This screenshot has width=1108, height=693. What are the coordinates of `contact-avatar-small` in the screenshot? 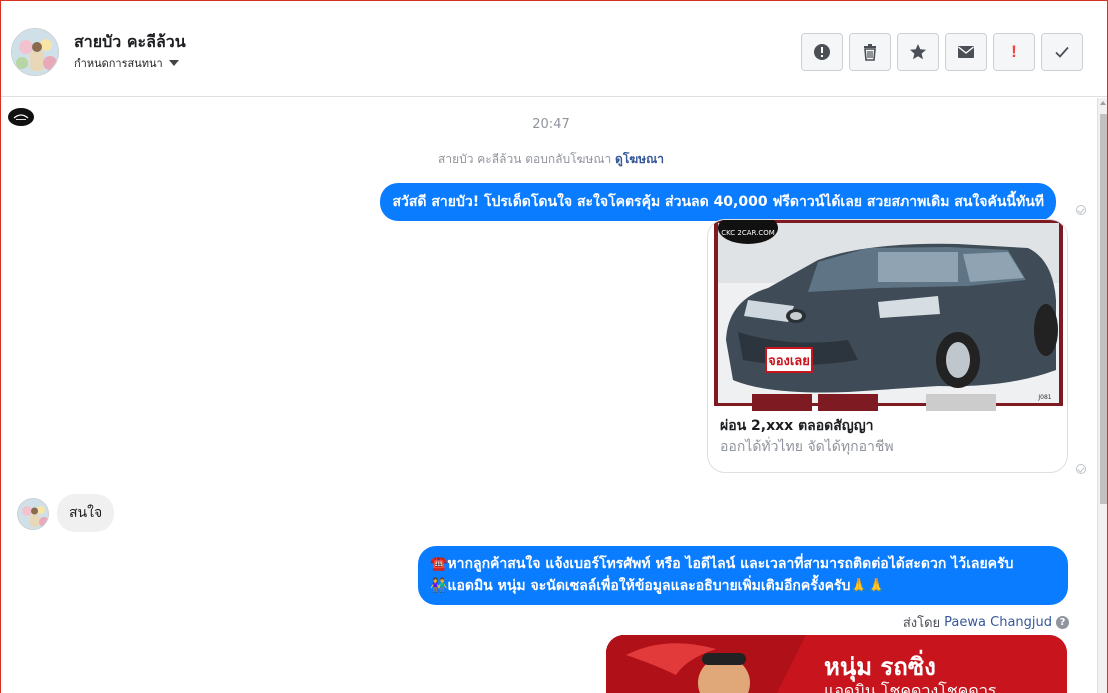 It's located at (33, 514).